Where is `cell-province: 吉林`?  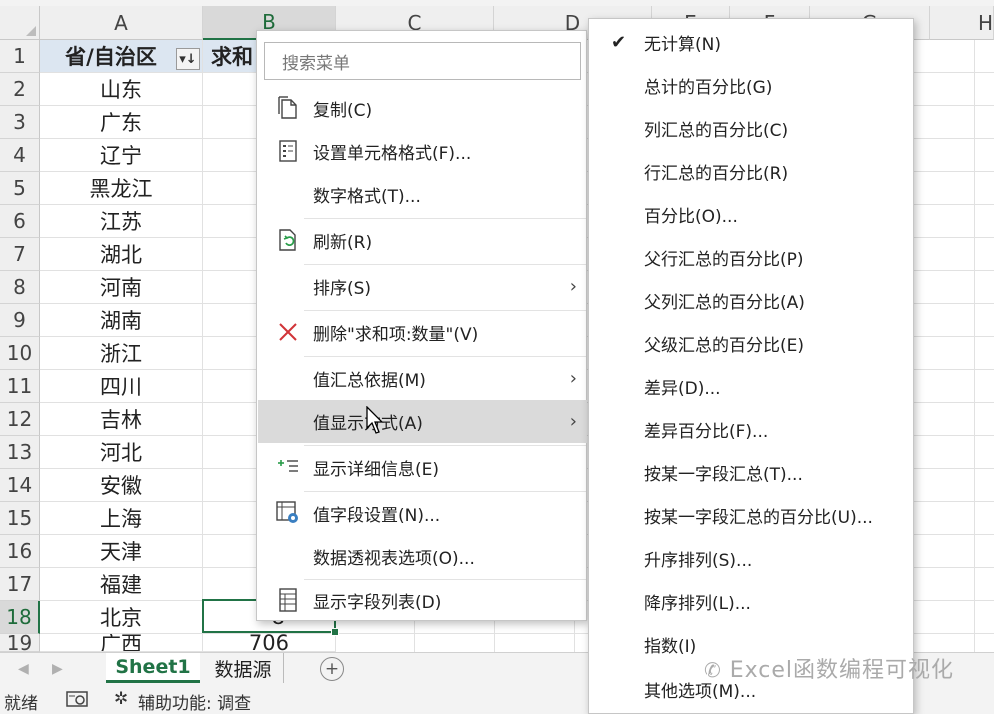 cell-province: 吉林 is located at coordinates (121, 419).